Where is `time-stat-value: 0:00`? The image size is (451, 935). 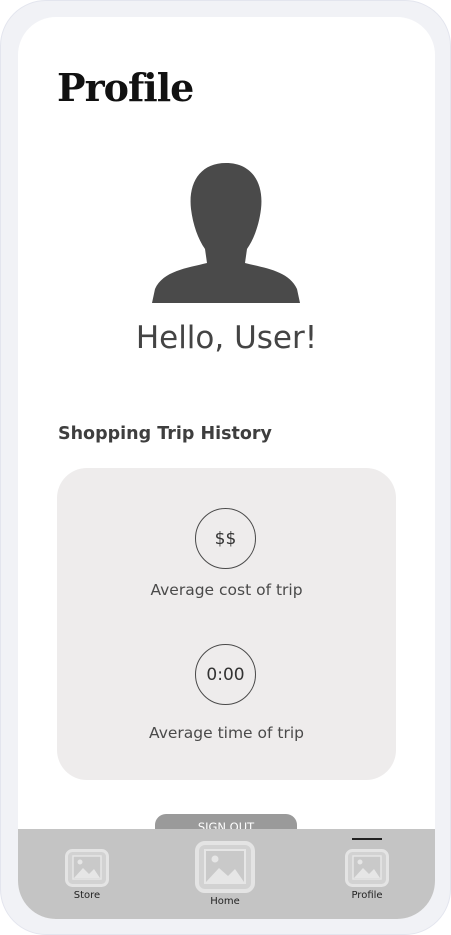
time-stat-value: 0:00 is located at coordinates (225, 674).